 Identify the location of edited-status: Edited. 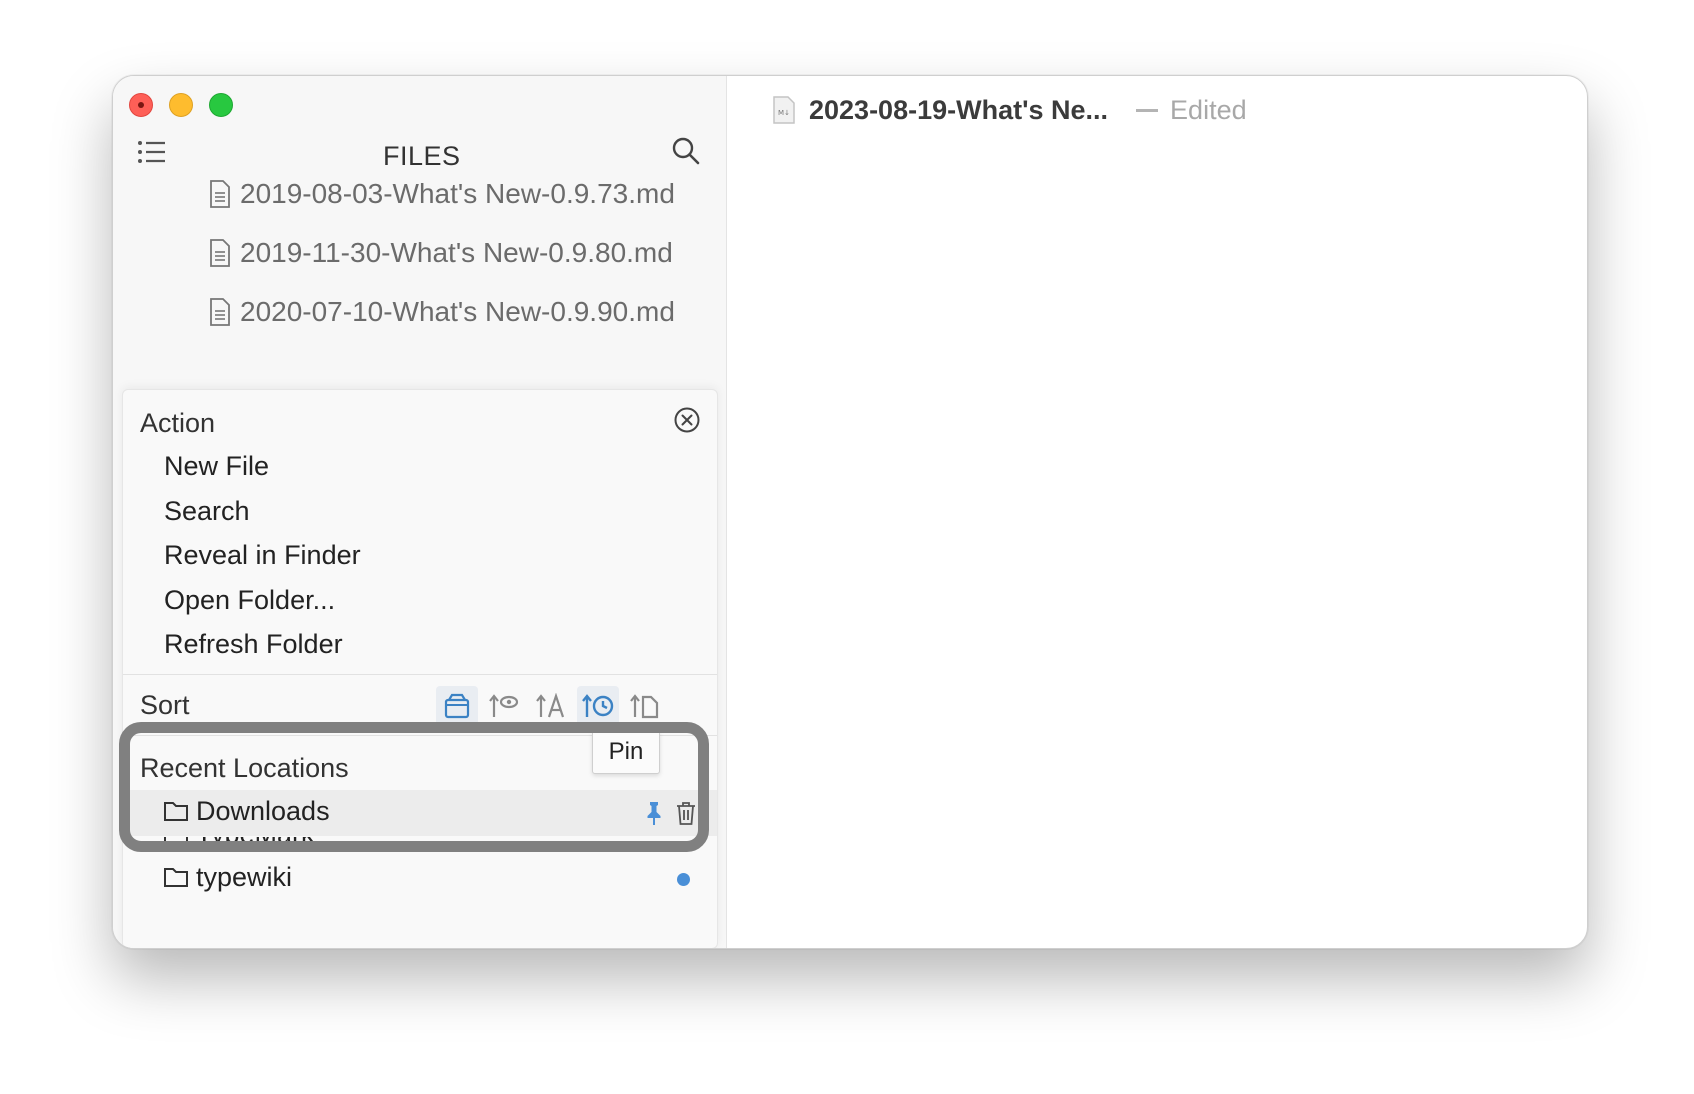
(1208, 109).